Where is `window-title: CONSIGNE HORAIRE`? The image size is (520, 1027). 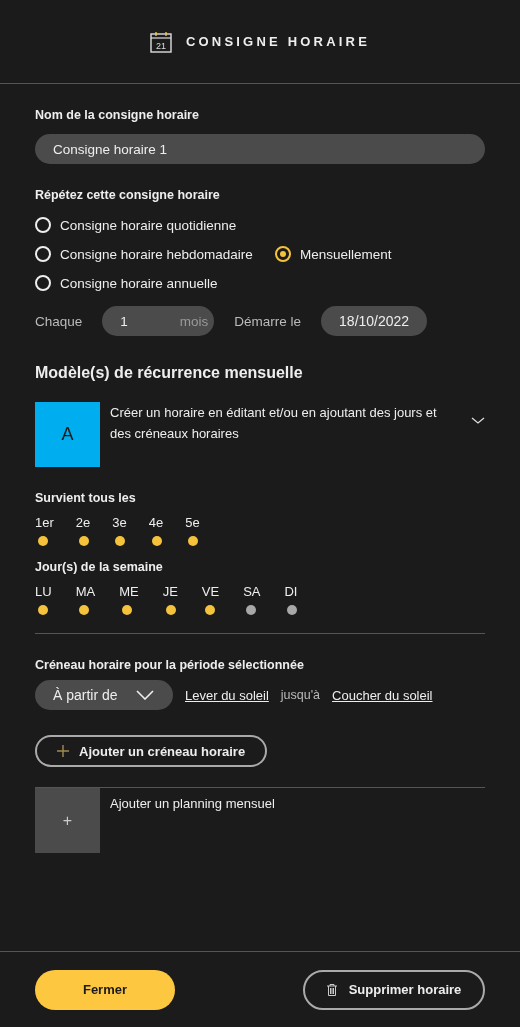
window-title: CONSIGNE HORAIRE is located at coordinates (278, 41).